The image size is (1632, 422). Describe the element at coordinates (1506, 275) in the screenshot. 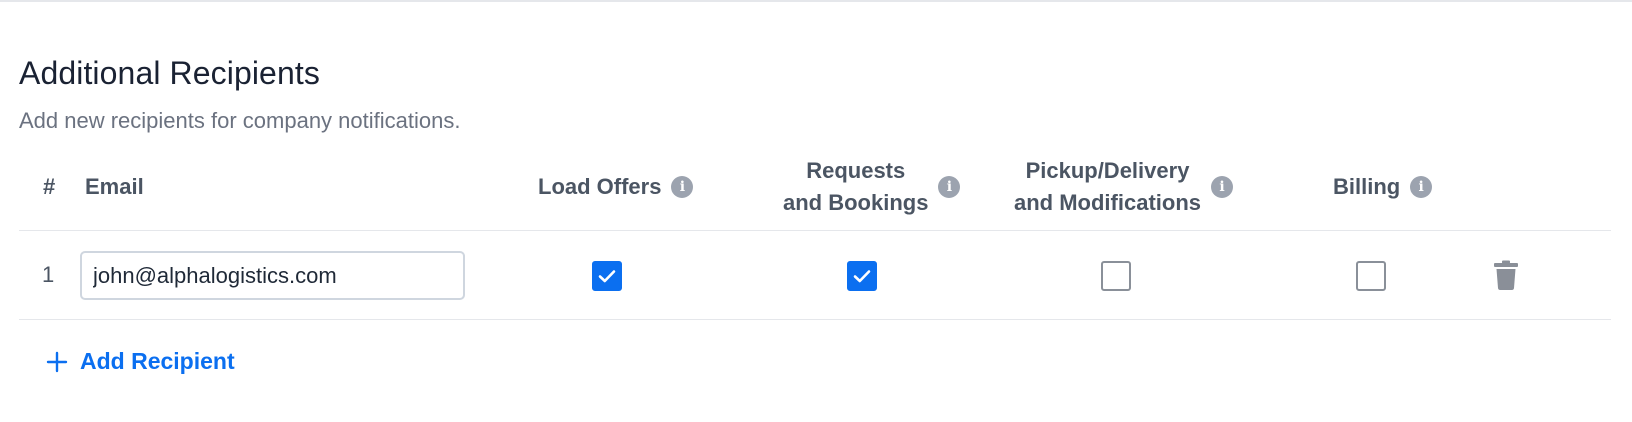

I see `trash-icon` at that location.